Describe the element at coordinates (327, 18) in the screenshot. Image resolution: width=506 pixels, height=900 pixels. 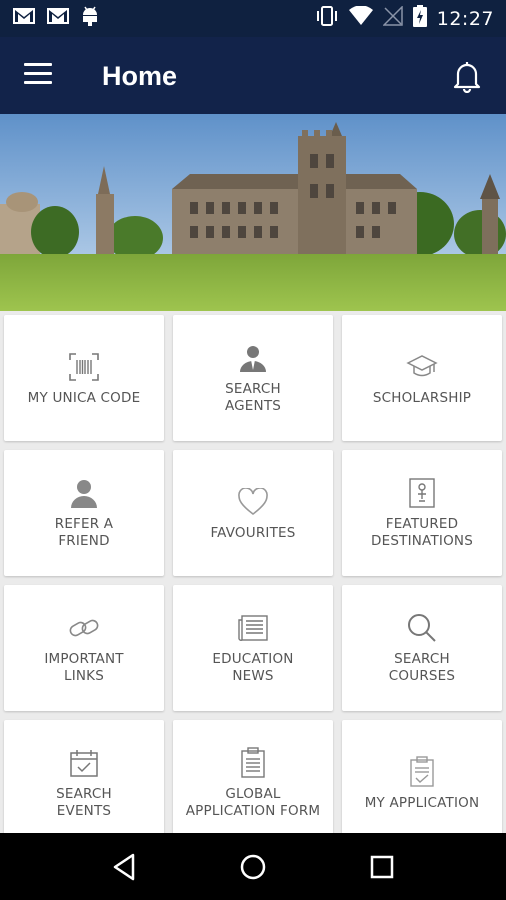
I see `vibrate-icon` at that location.